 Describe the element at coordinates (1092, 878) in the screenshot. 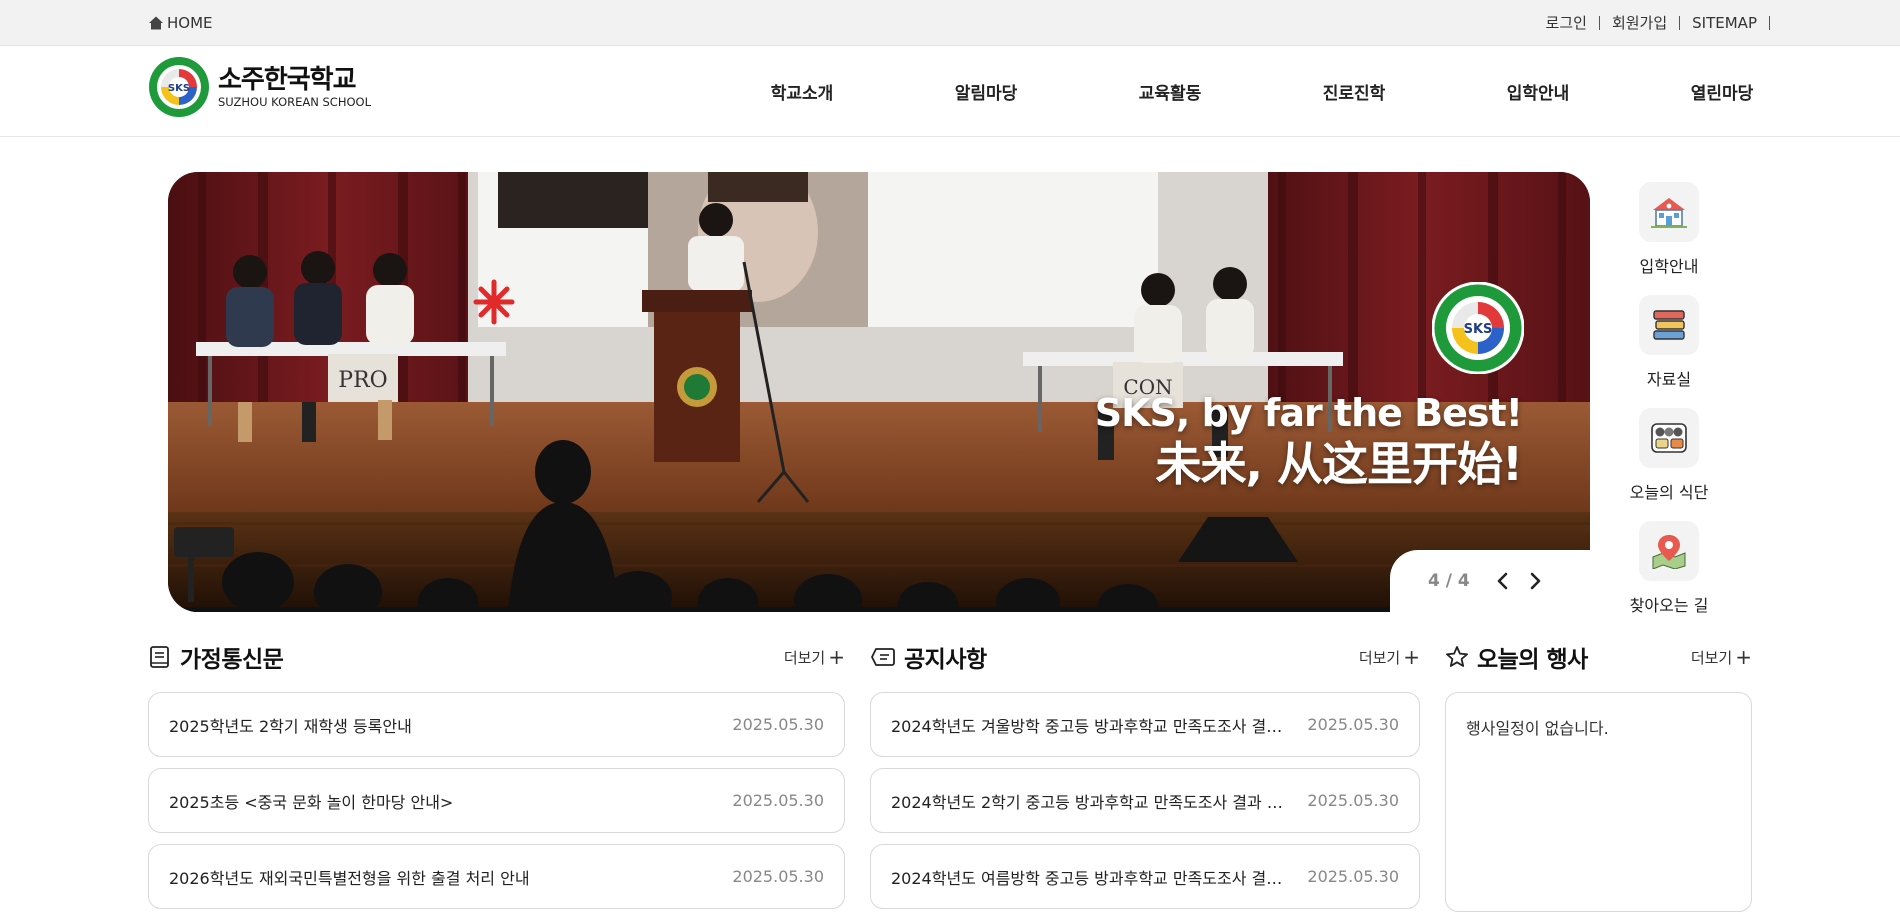

I see `list-item-title: 2024학년도 여름방학 중고등 방과후학교 만족도조사 결과 및 교육계획` at that location.